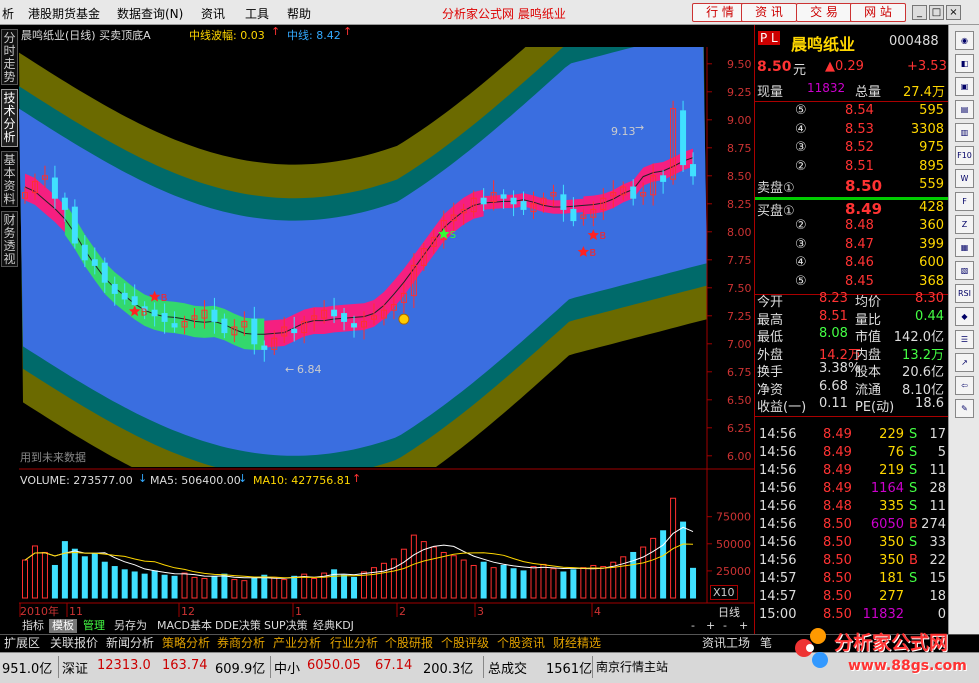 Image resolution: width=979 pixels, height=683 pixels. I want to click on tab-technical: 技术分析, so click(9, 118).